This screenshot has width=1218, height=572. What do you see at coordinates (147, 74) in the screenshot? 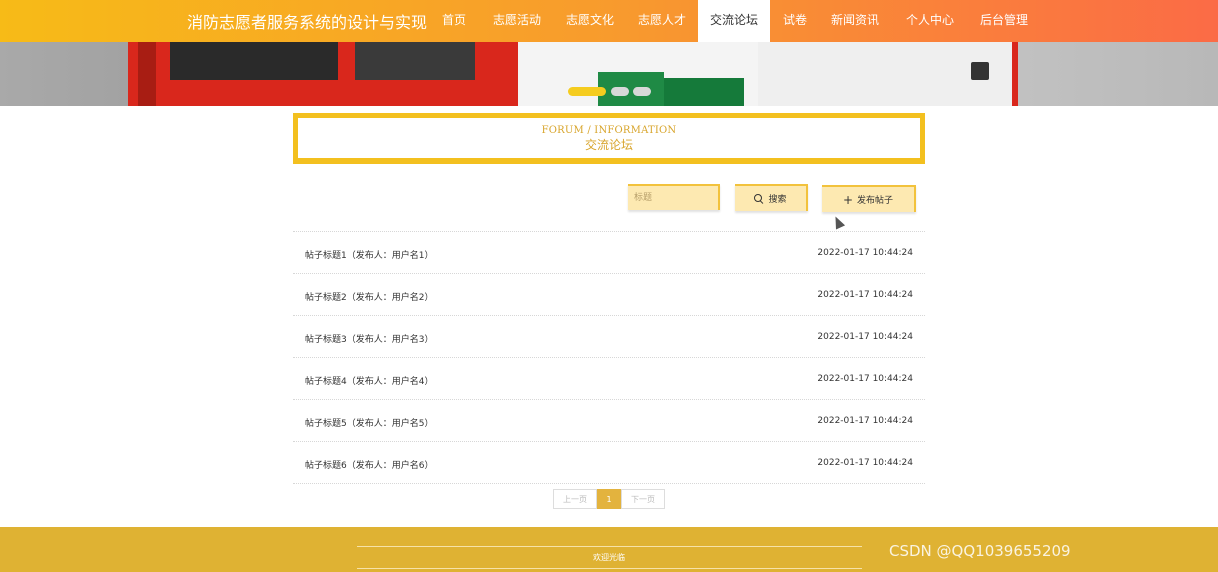
I see `banner-truck-edge` at bounding box center [147, 74].